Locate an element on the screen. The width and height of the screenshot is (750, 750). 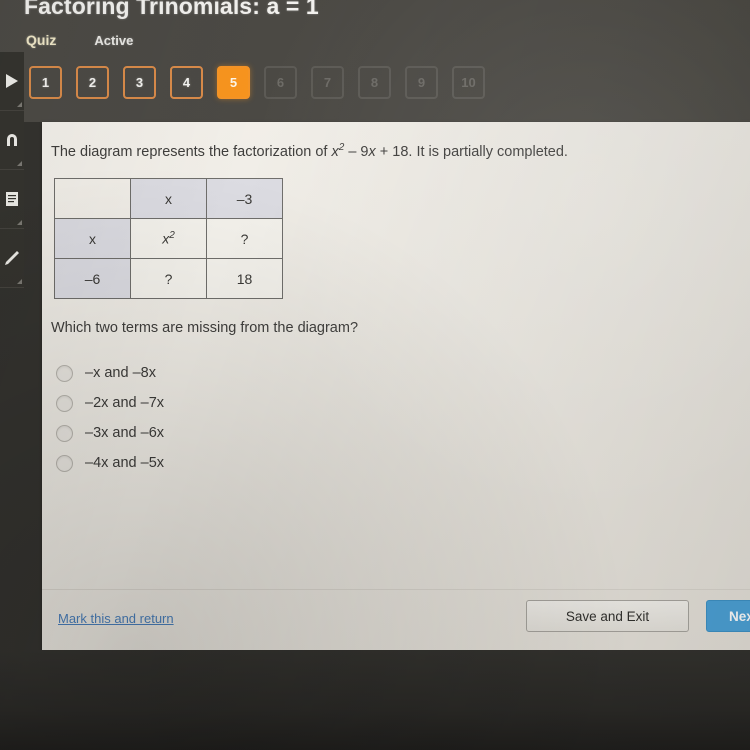
play-arrow-icon is located at coordinates (12, 81).